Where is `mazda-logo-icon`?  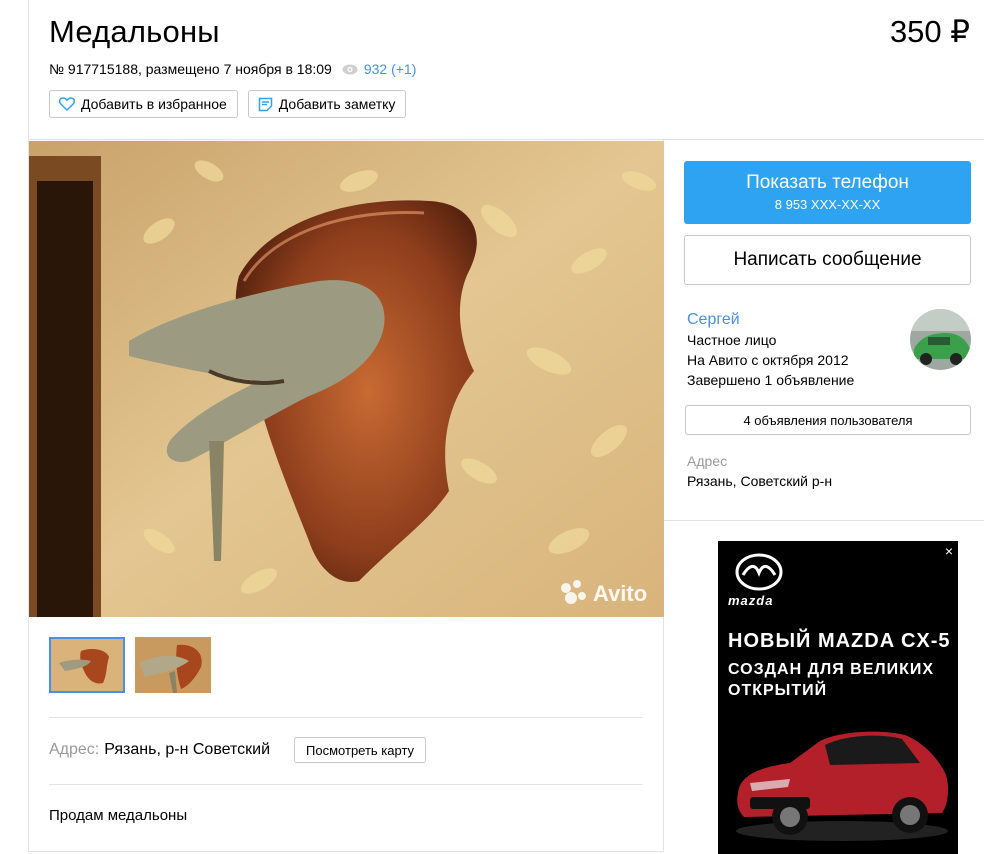
mazda-logo-icon is located at coordinates (759, 572).